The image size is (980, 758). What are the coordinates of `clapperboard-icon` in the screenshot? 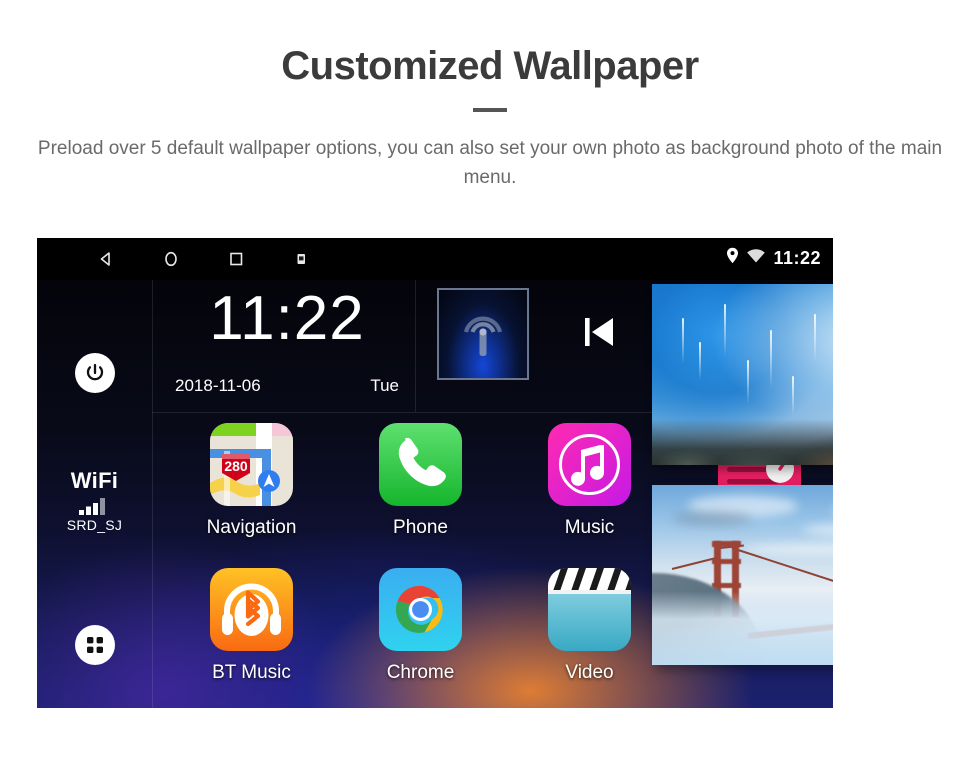 It's located at (589, 609).